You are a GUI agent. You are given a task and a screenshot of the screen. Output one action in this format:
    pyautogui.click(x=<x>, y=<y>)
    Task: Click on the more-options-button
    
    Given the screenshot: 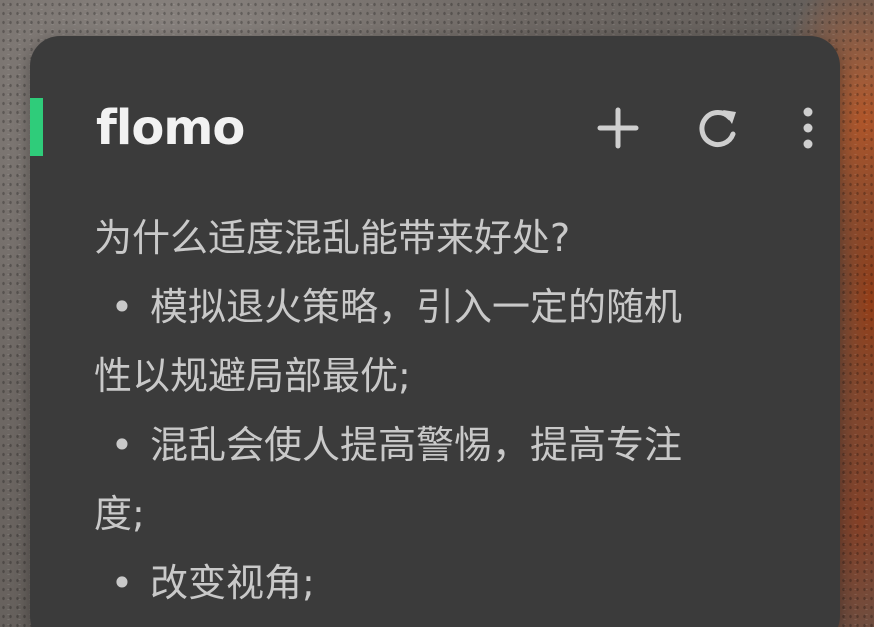 What is the action you would take?
    pyautogui.click(x=808, y=128)
    